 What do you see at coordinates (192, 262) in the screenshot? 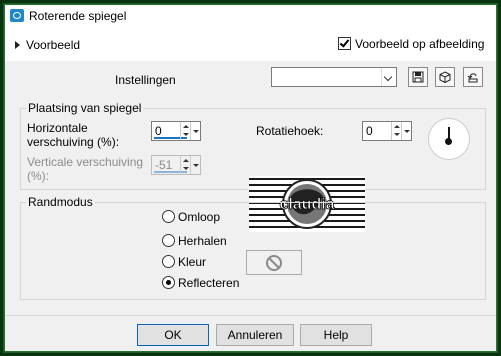
I see `radio-label-color: Kleur` at bounding box center [192, 262].